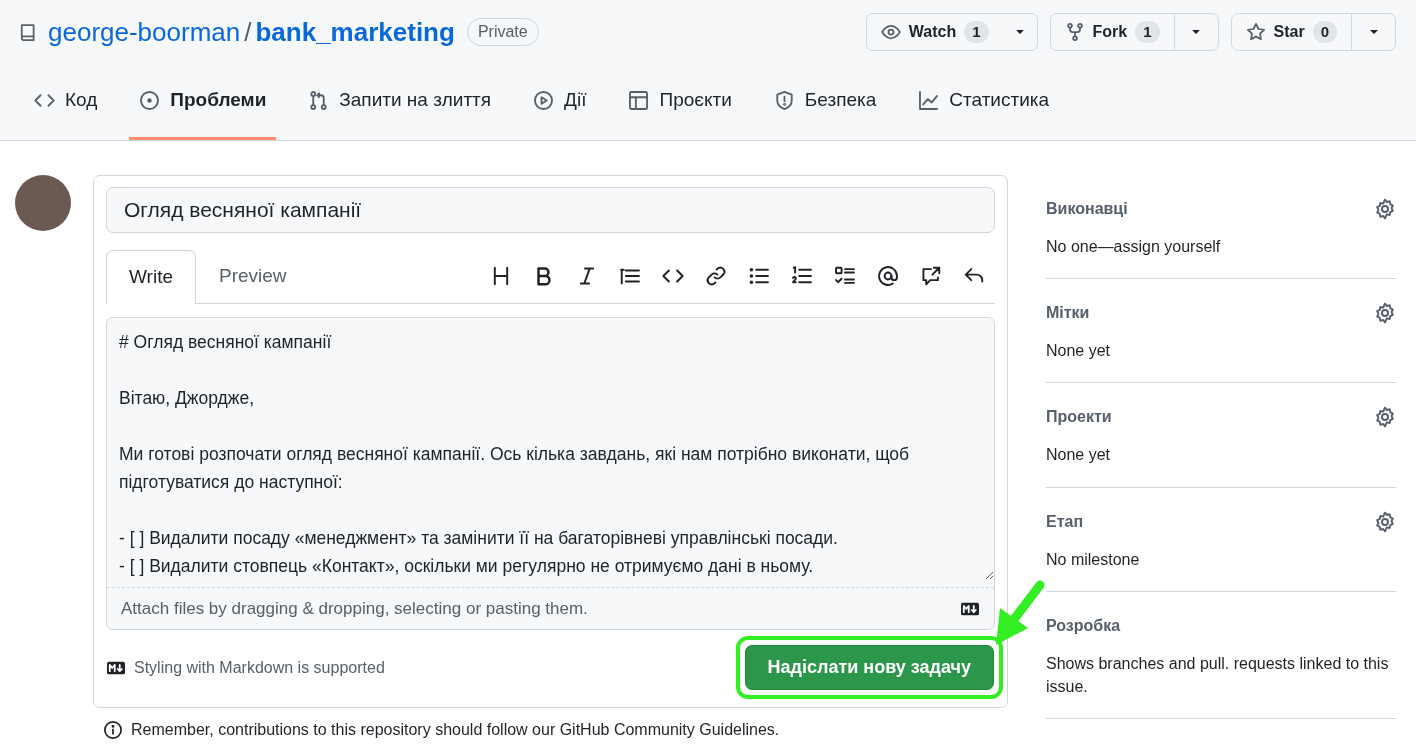 The width and height of the screenshot is (1416, 752). What do you see at coordinates (984, 102) in the screenshot?
I see `nav-tab: Статистика` at bounding box center [984, 102].